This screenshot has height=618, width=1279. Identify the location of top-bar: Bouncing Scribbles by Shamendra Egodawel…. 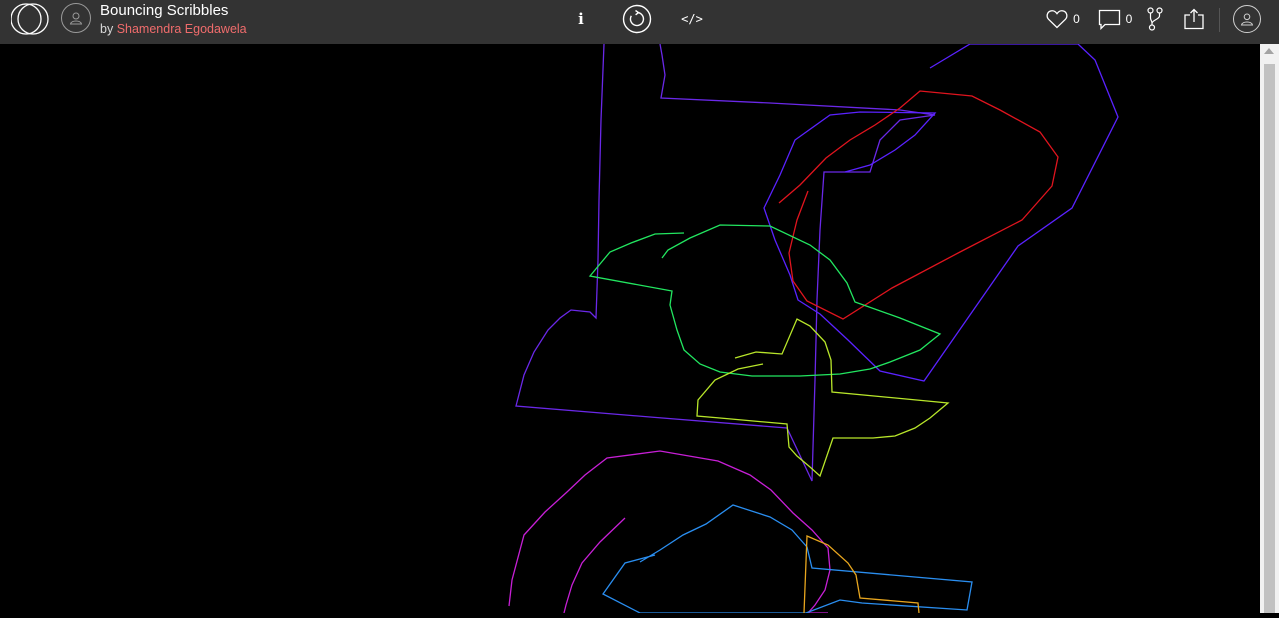
(639, 22).